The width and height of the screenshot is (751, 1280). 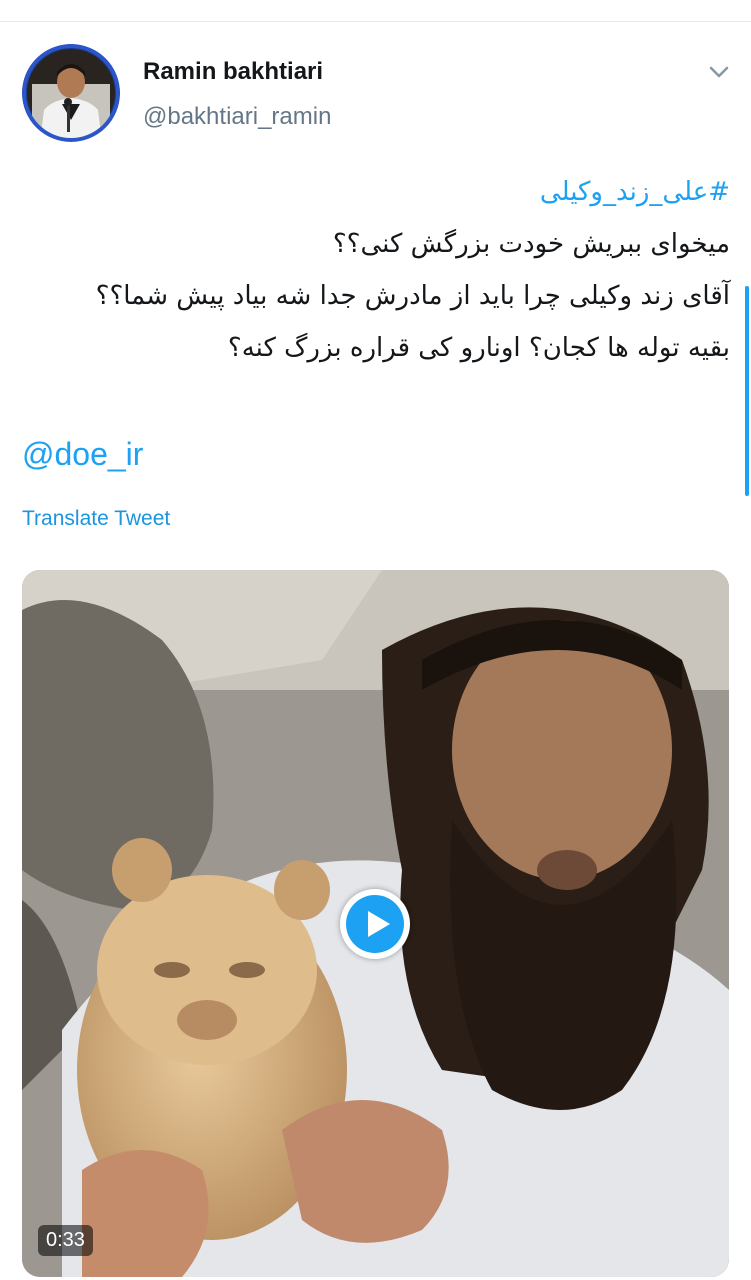 I want to click on mention-link: @doe_ir, so click(x=82, y=454).